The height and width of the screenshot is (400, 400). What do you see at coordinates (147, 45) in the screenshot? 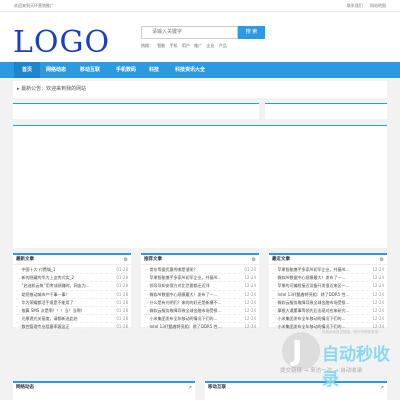
I see `hotwords-label: 热搜：` at bounding box center [147, 45].